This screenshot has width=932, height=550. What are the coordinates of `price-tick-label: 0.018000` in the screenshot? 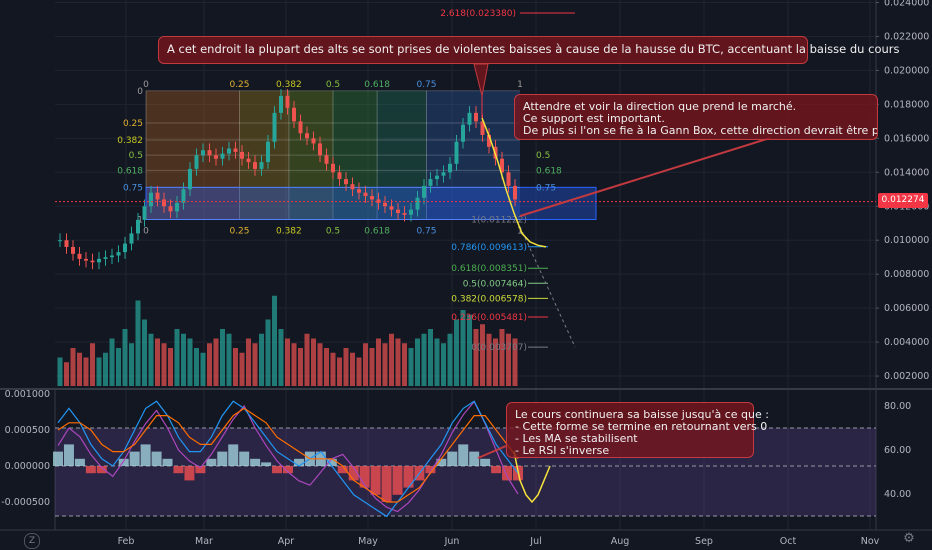 It's located at (906, 104).